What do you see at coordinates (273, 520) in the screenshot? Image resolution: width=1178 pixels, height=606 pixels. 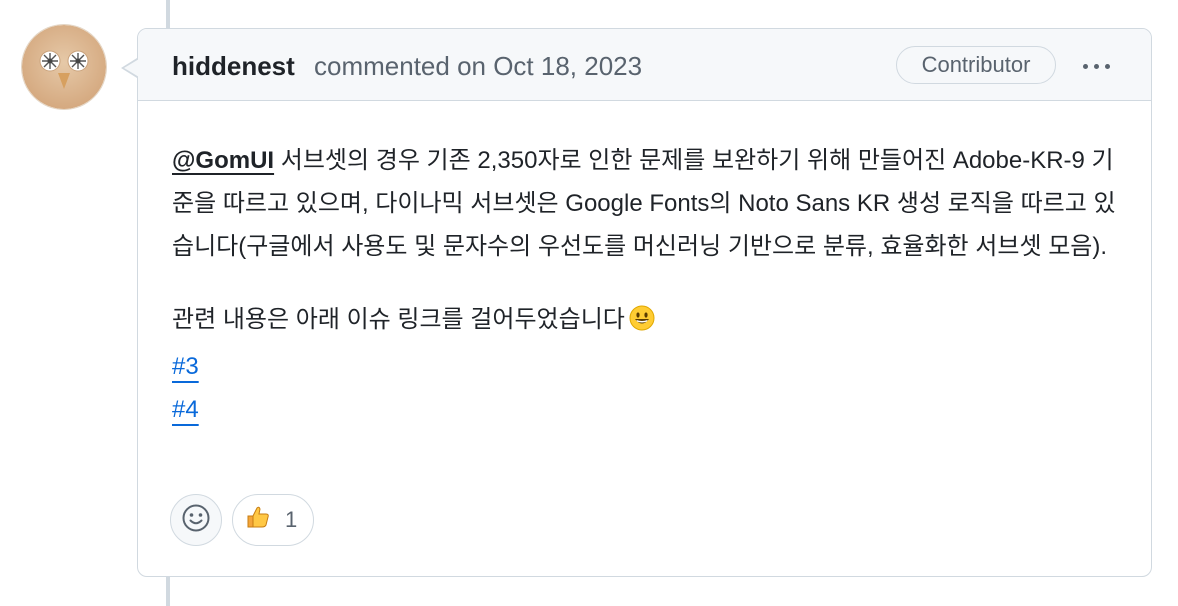 I see `thumbs-up-reaction-button: 1` at bounding box center [273, 520].